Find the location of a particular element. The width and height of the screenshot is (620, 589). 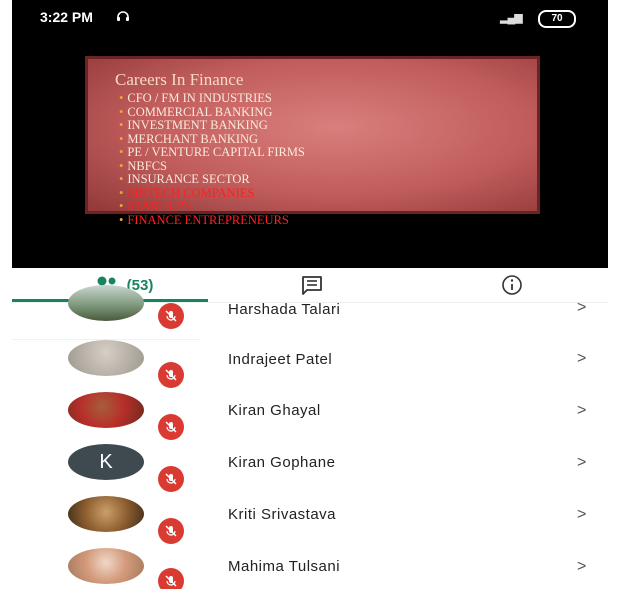

slide-title: Careers In Finance is located at coordinates (179, 79).